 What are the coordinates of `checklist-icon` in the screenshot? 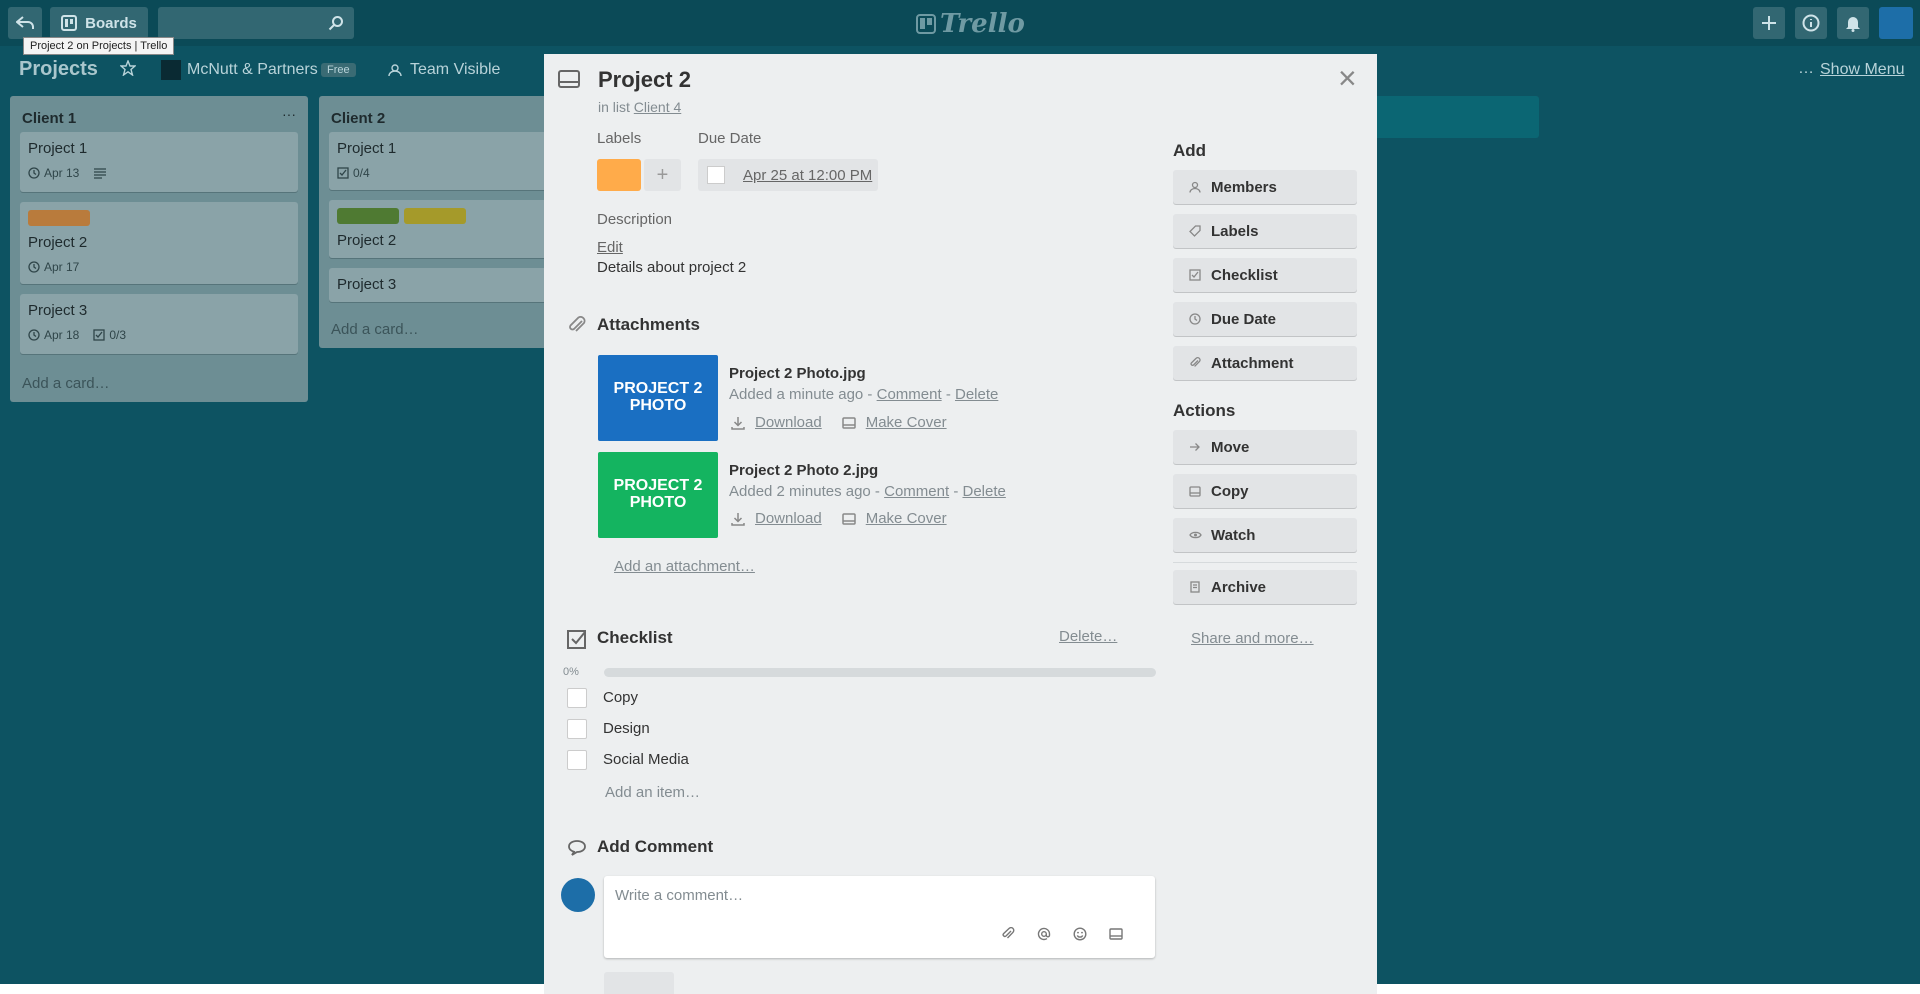 It's located at (343, 173).